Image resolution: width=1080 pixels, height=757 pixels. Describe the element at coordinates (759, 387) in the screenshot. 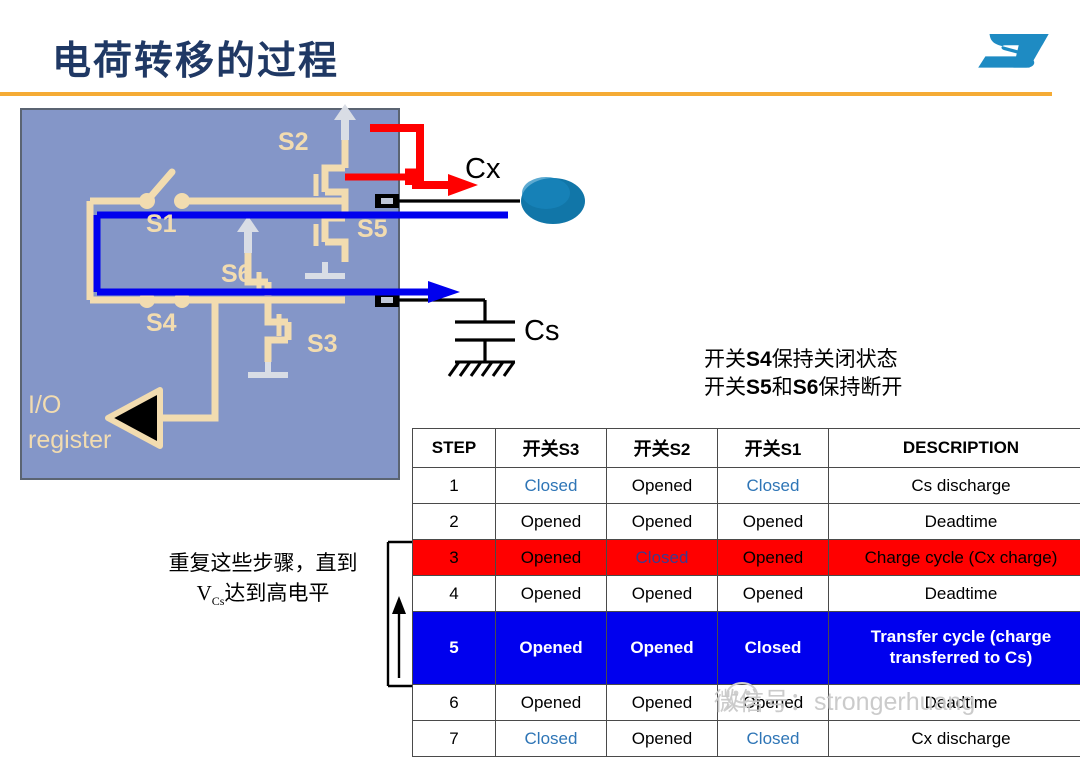

I see `note-r2-sw1: S5` at that location.